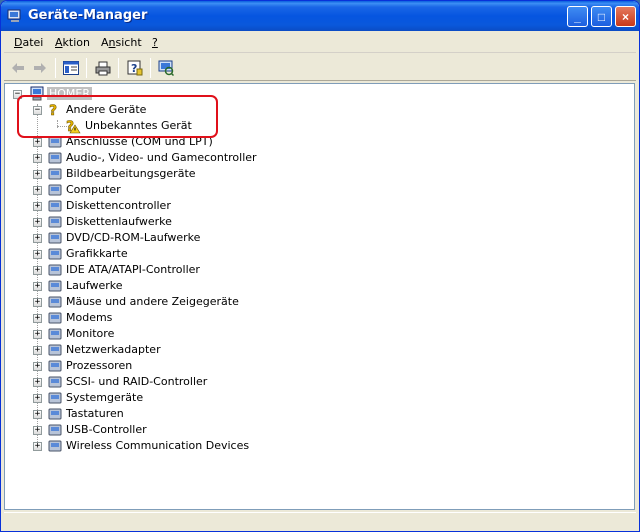 This screenshot has width=640, height=532. What do you see at coordinates (165, 366) in the screenshot?
I see `tree-category-item: + Prozessoren` at bounding box center [165, 366].